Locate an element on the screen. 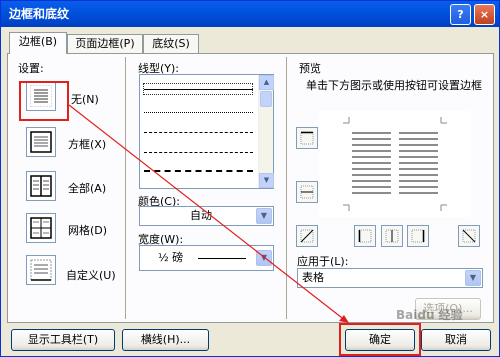 The width and height of the screenshot is (500, 357). preview-area is located at coordinates (395, 164).